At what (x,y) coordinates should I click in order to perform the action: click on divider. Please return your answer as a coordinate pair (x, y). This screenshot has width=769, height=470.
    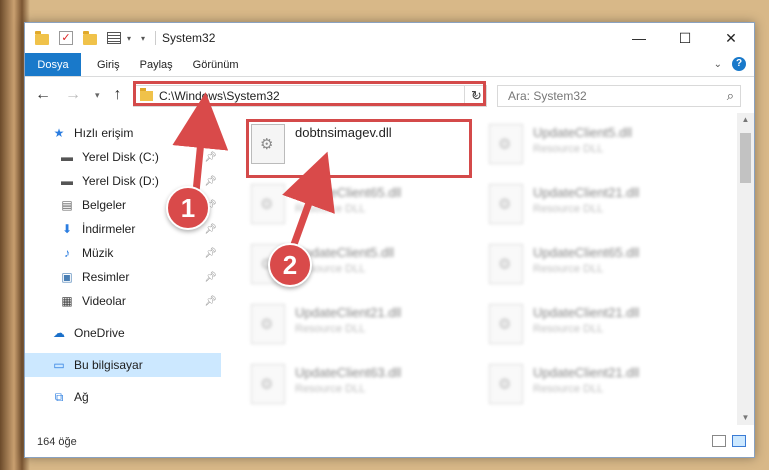
    Looking at the image, I should click on (156, 38).